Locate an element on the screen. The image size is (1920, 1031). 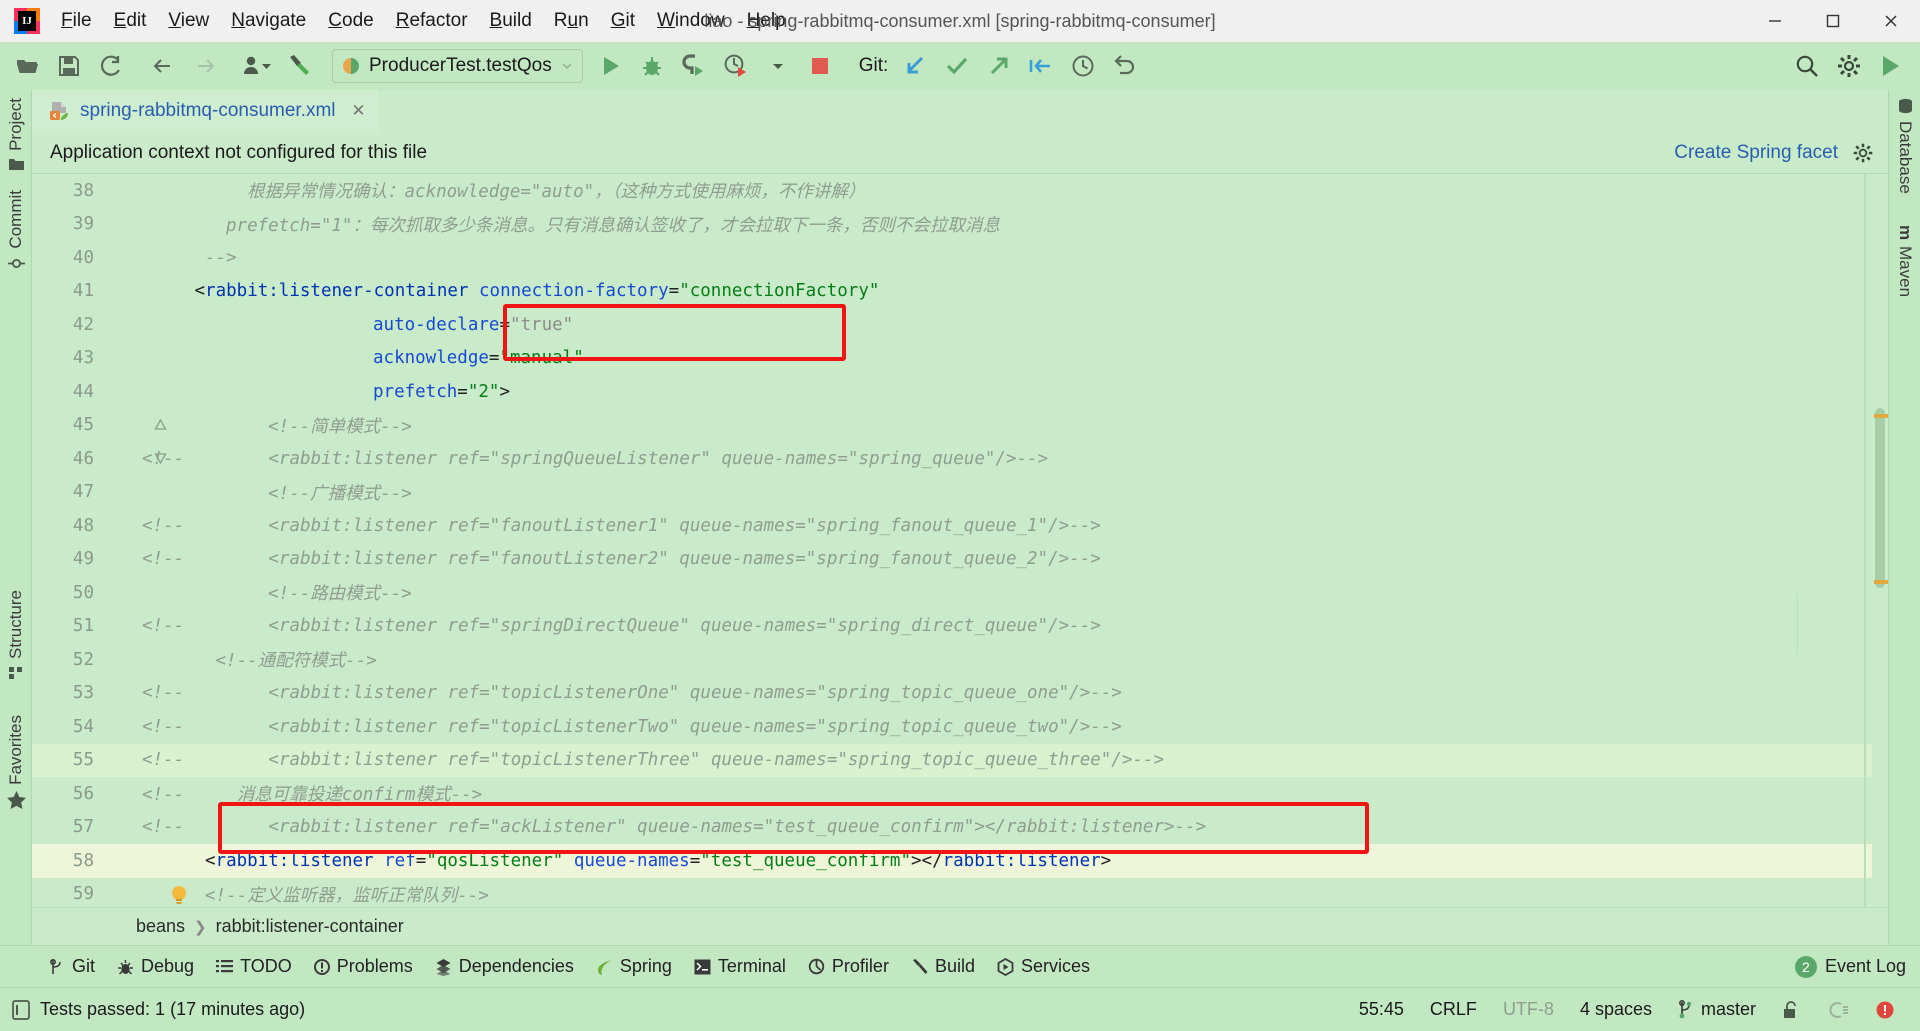
tool-window-profiler: Profiler is located at coordinates (848, 967).